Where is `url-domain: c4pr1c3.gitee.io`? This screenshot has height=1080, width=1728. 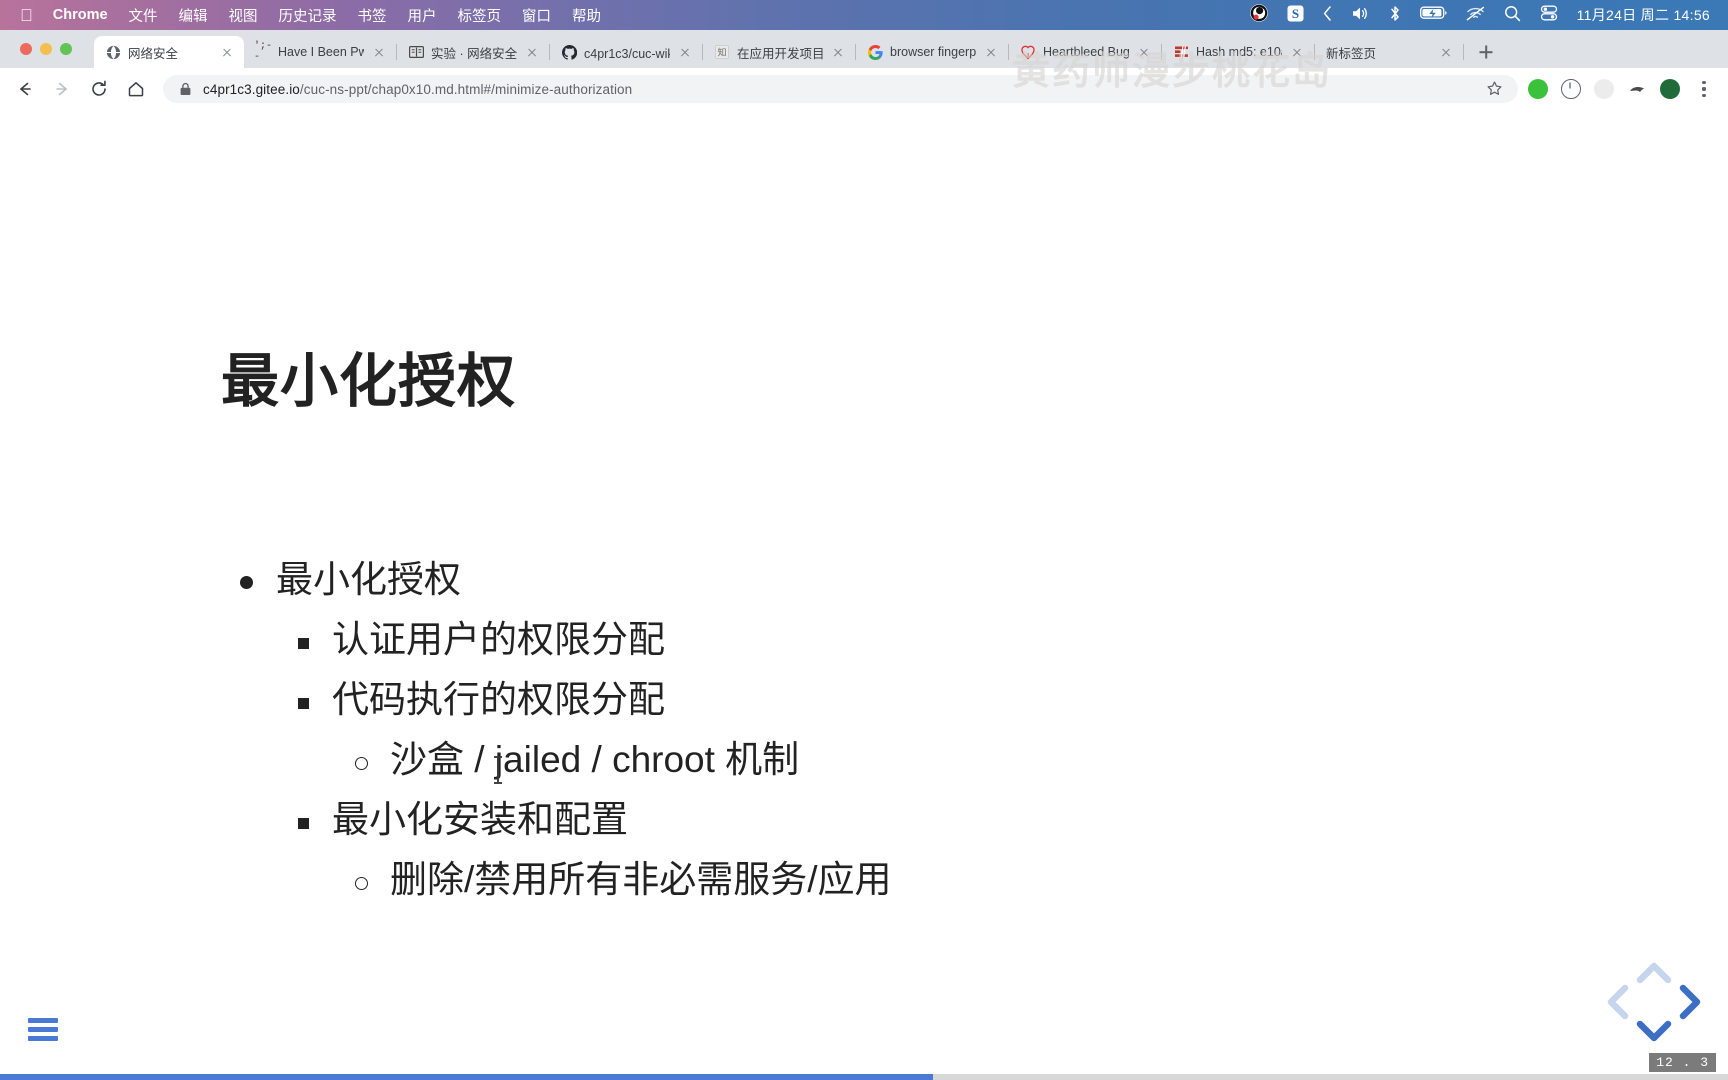
url-domain: c4pr1c3.gitee.io is located at coordinates (251, 89).